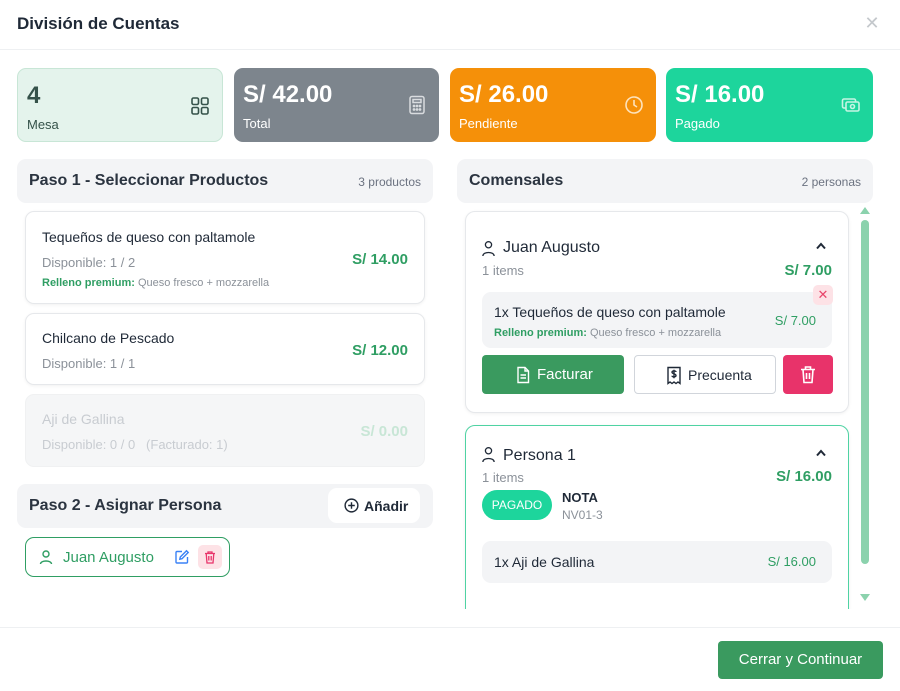 The image size is (900, 691). I want to click on close-icon: ✕, so click(872, 23).